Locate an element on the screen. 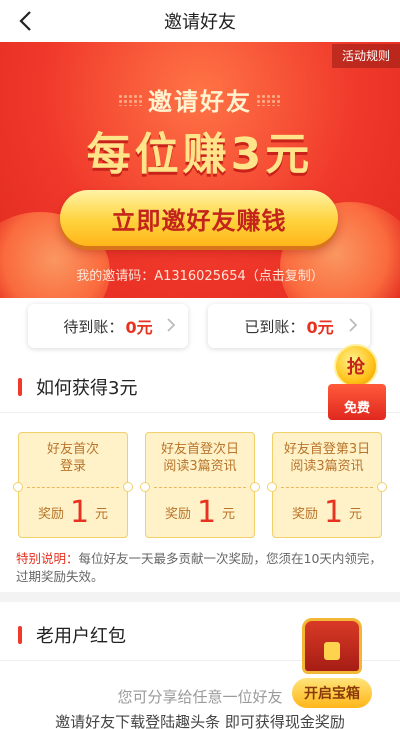 The height and width of the screenshot is (729, 400). old-user-line-1: 您可分享给任意一位好友 is located at coordinates (200, 697).